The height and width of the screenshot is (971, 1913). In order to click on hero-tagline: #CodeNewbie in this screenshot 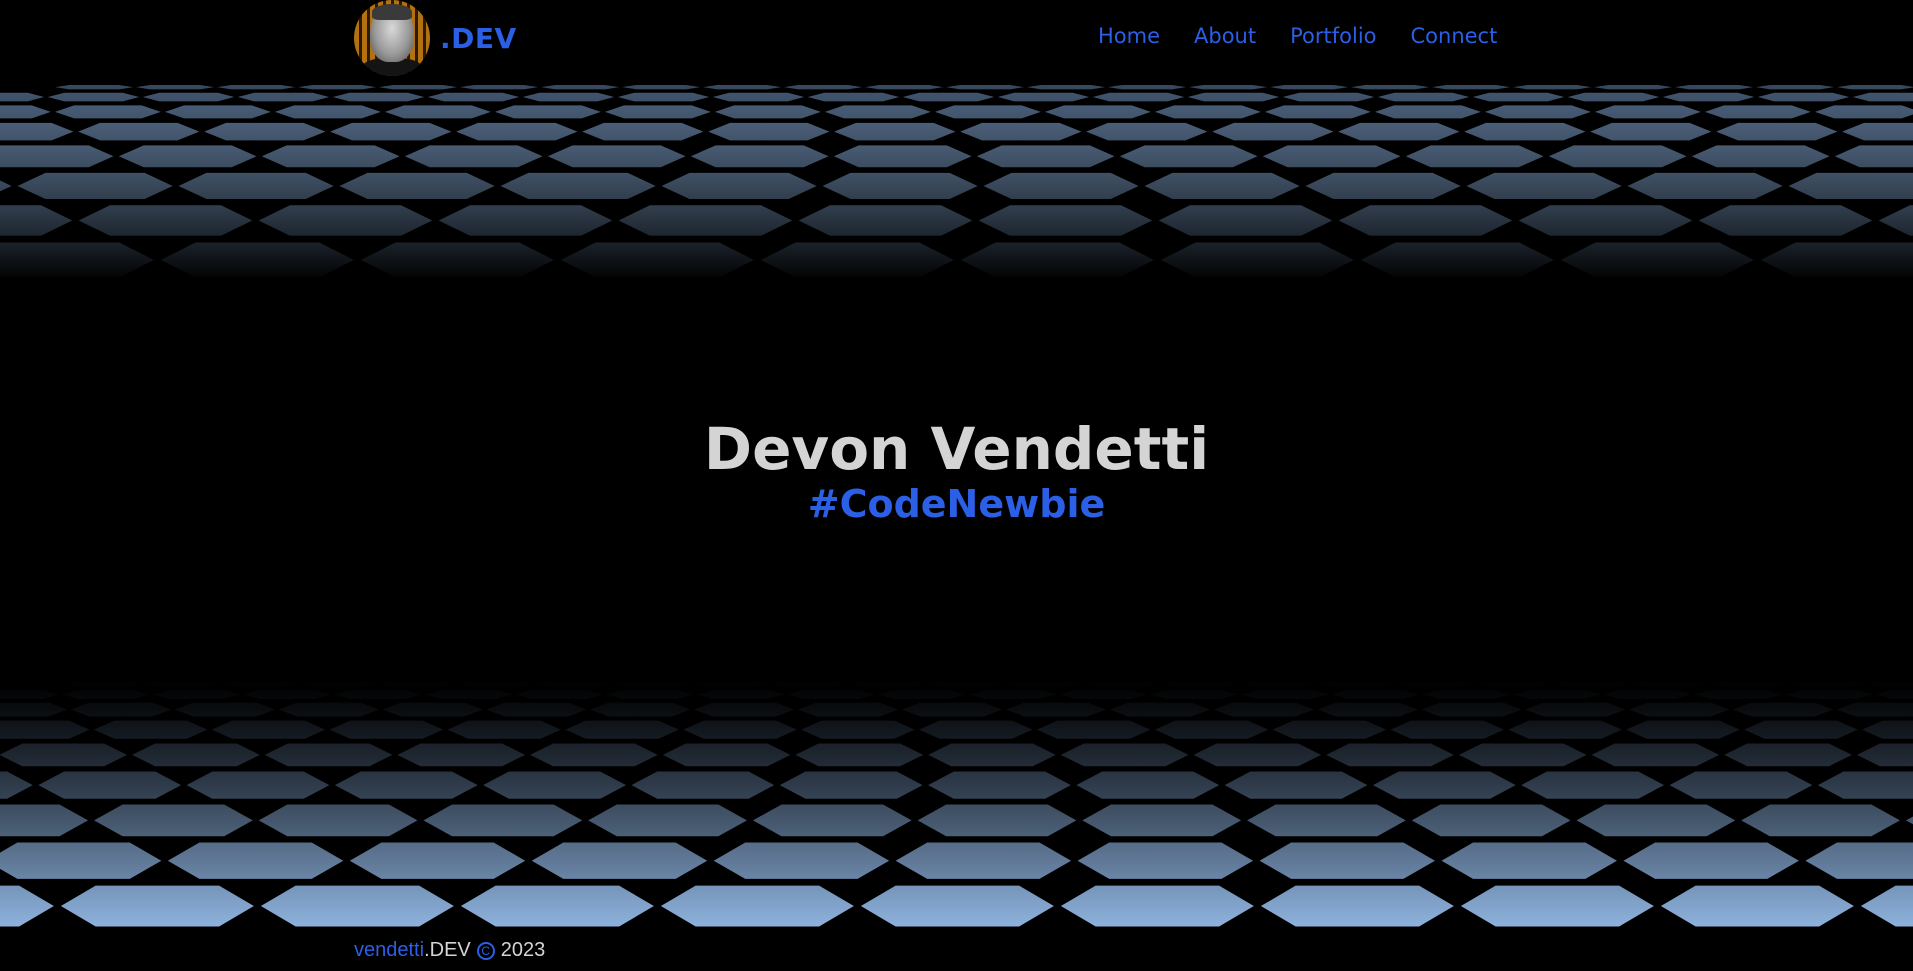, I will do `click(956, 504)`.